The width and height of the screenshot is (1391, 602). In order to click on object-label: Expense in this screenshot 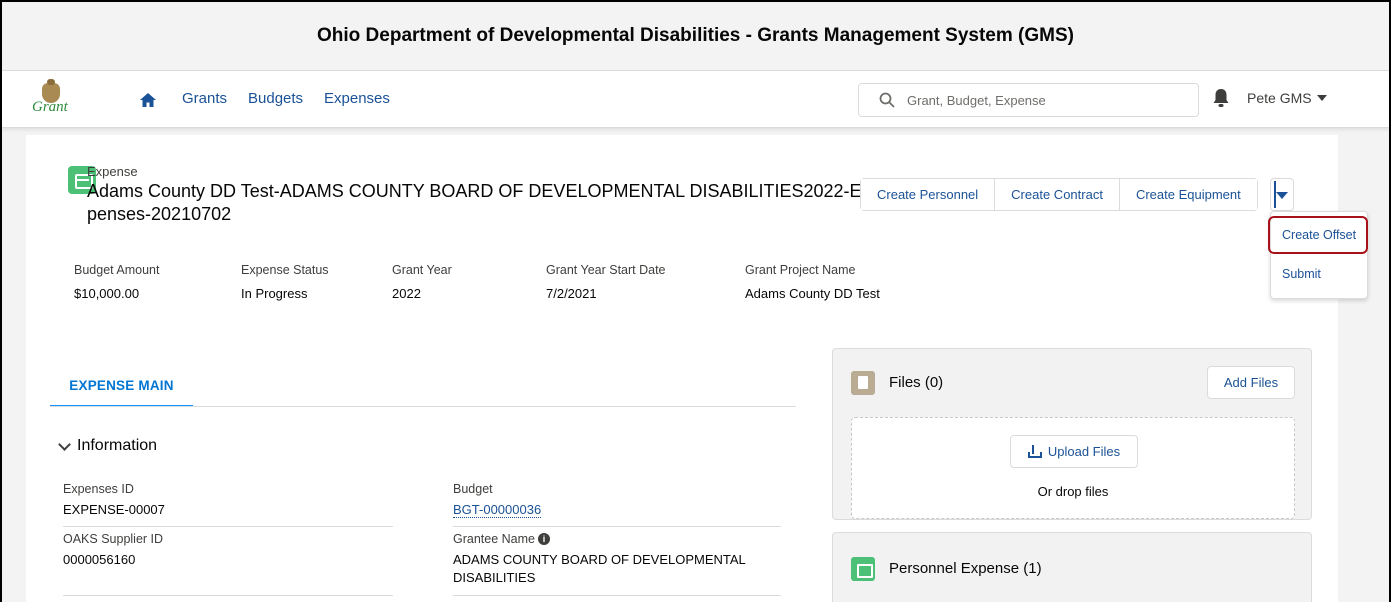, I will do `click(112, 171)`.